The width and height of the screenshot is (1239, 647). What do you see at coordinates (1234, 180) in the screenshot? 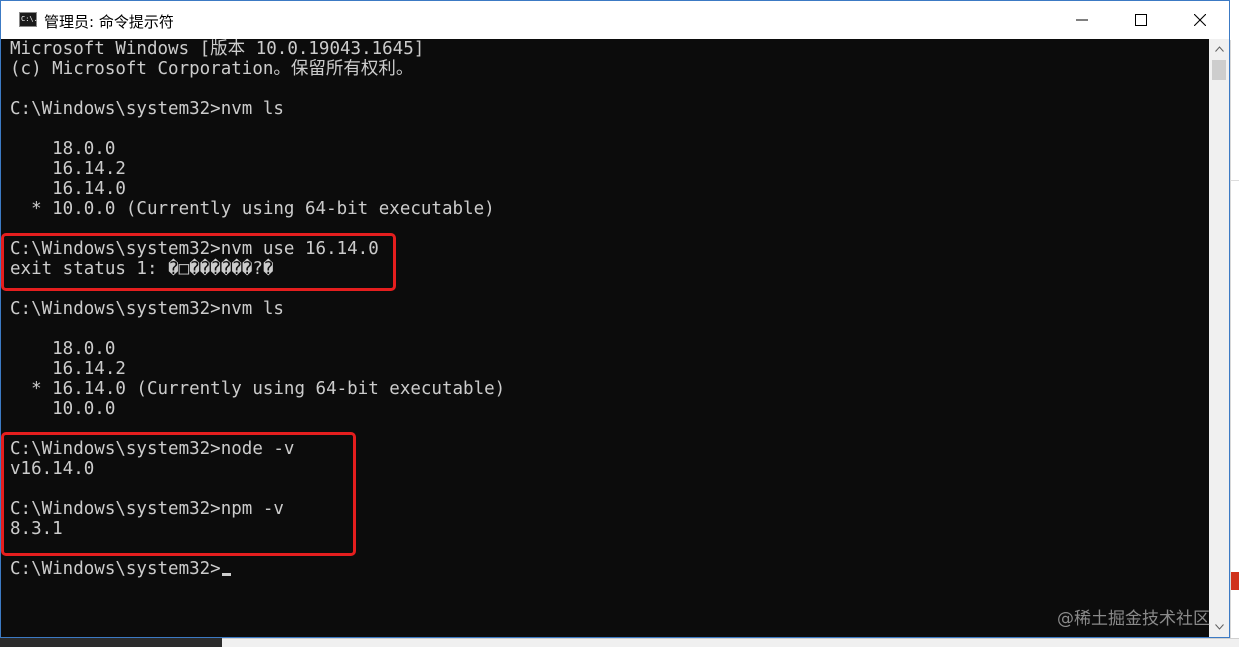
I see `background-divider` at bounding box center [1234, 180].